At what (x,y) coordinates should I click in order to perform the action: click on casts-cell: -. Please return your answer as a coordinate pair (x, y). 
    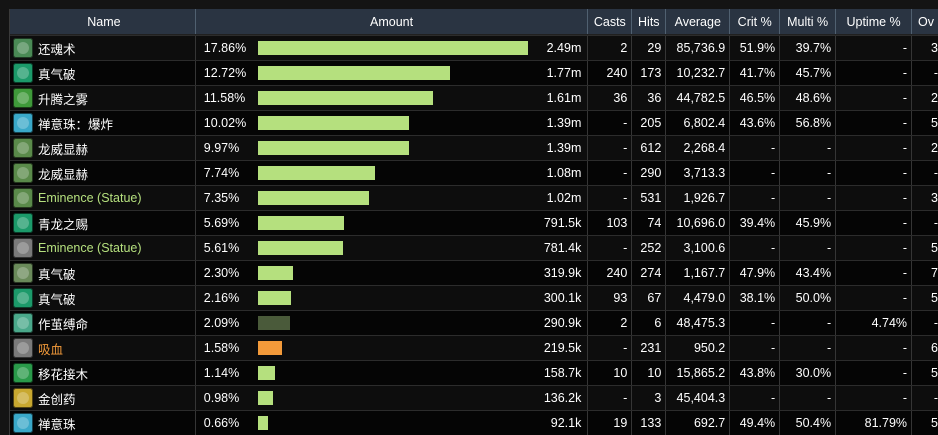
    Looking at the image, I should click on (610, 398).